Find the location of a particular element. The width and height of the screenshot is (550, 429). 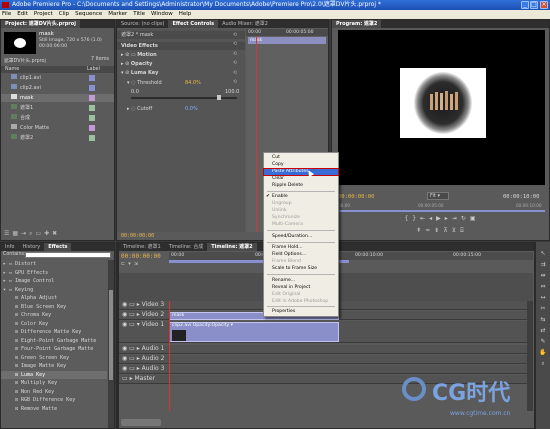

menu-ripple-delete: Ripple Delete is located at coordinates (301, 186).